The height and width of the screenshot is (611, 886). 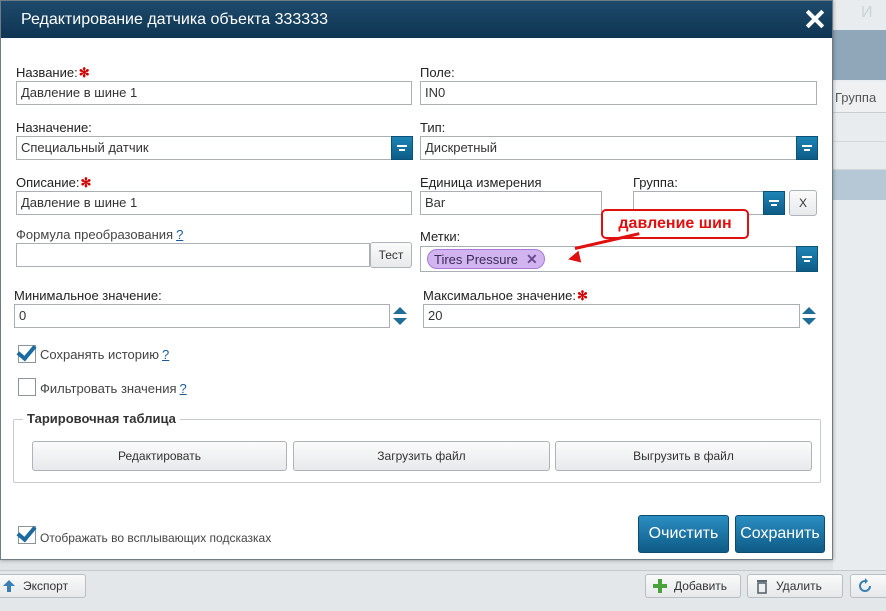 What do you see at coordinates (608, 148) in the screenshot?
I see `type-select: Дискретный` at bounding box center [608, 148].